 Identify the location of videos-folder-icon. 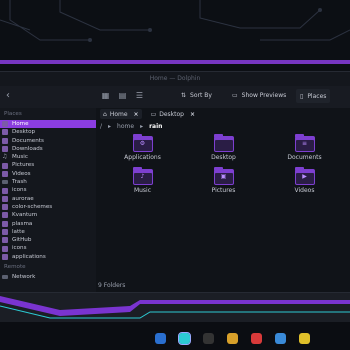
(5, 173).